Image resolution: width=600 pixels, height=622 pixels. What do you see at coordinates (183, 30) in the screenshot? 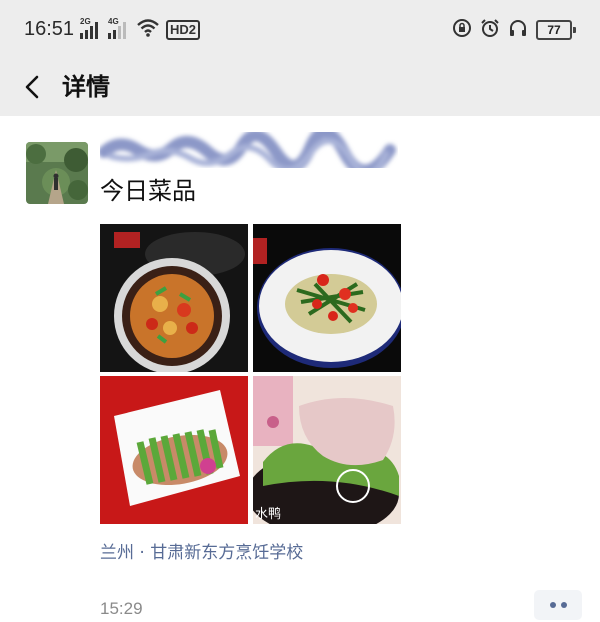
I see `network-label: HD2` at bounding box center [183, 30].